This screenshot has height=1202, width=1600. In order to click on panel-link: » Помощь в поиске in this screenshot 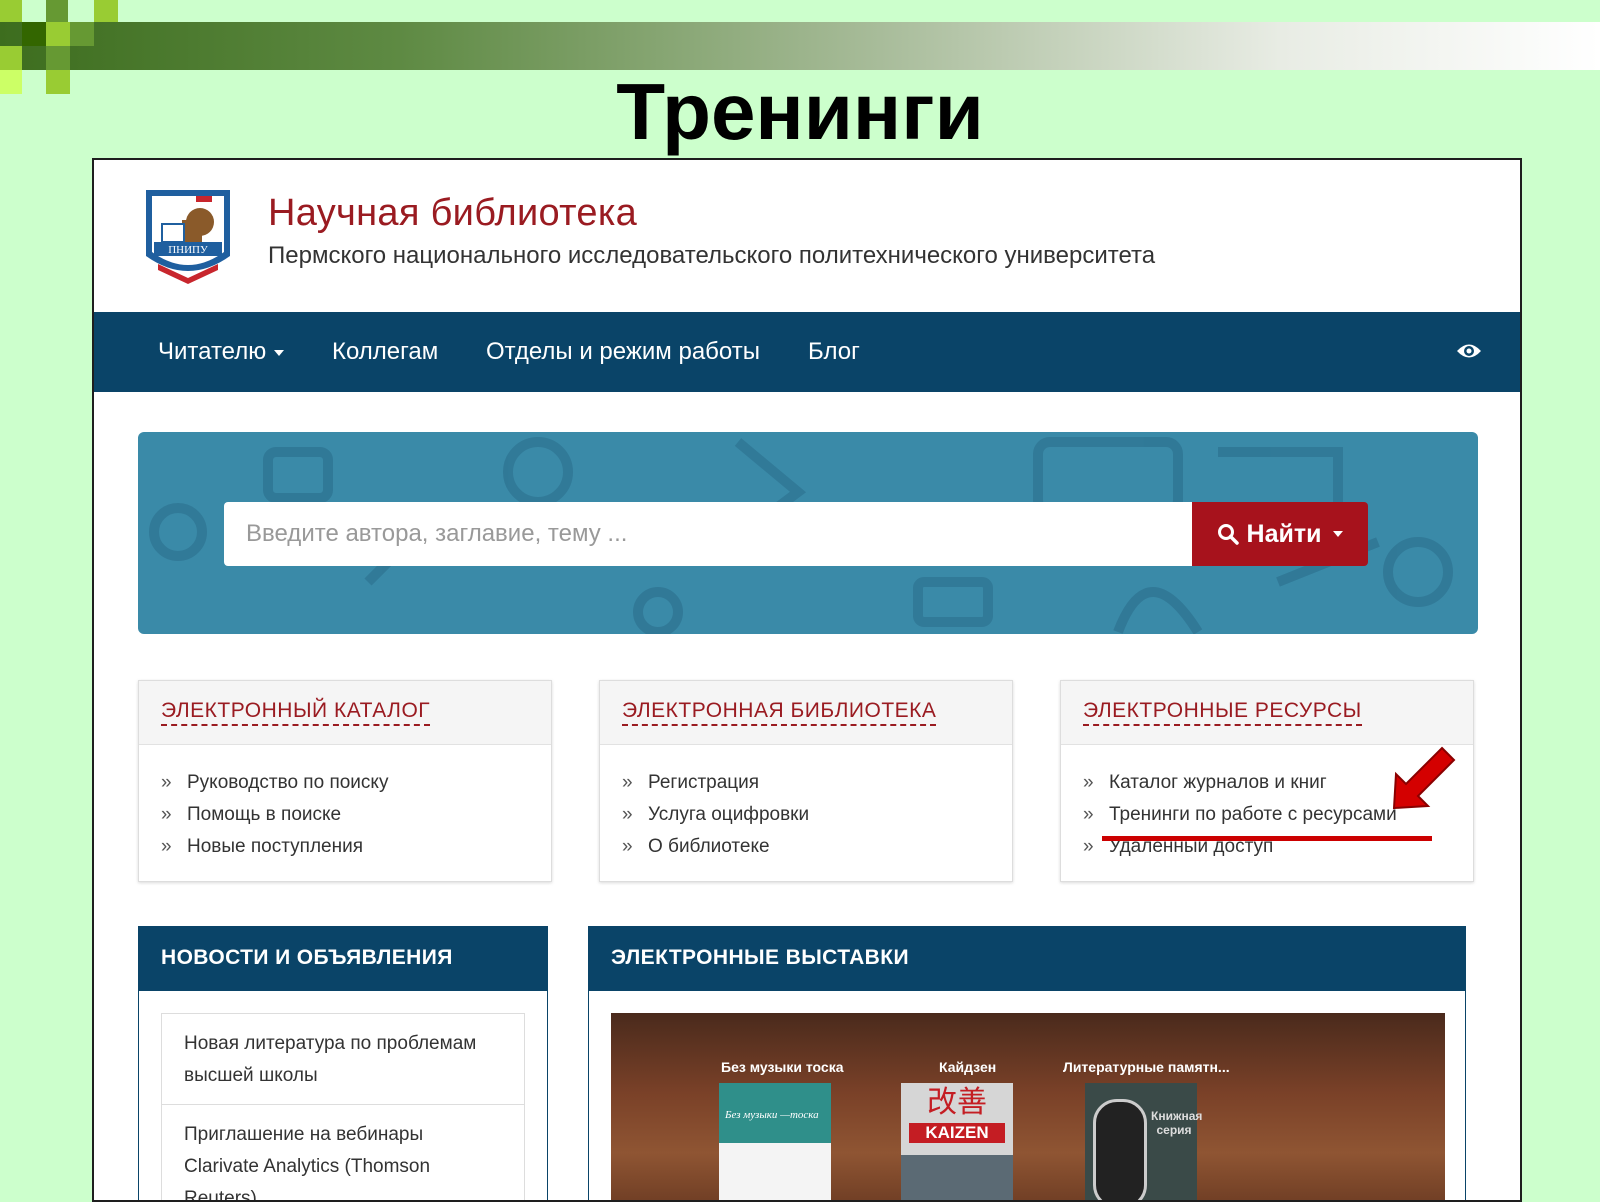, I will do `click(356, 815)`.